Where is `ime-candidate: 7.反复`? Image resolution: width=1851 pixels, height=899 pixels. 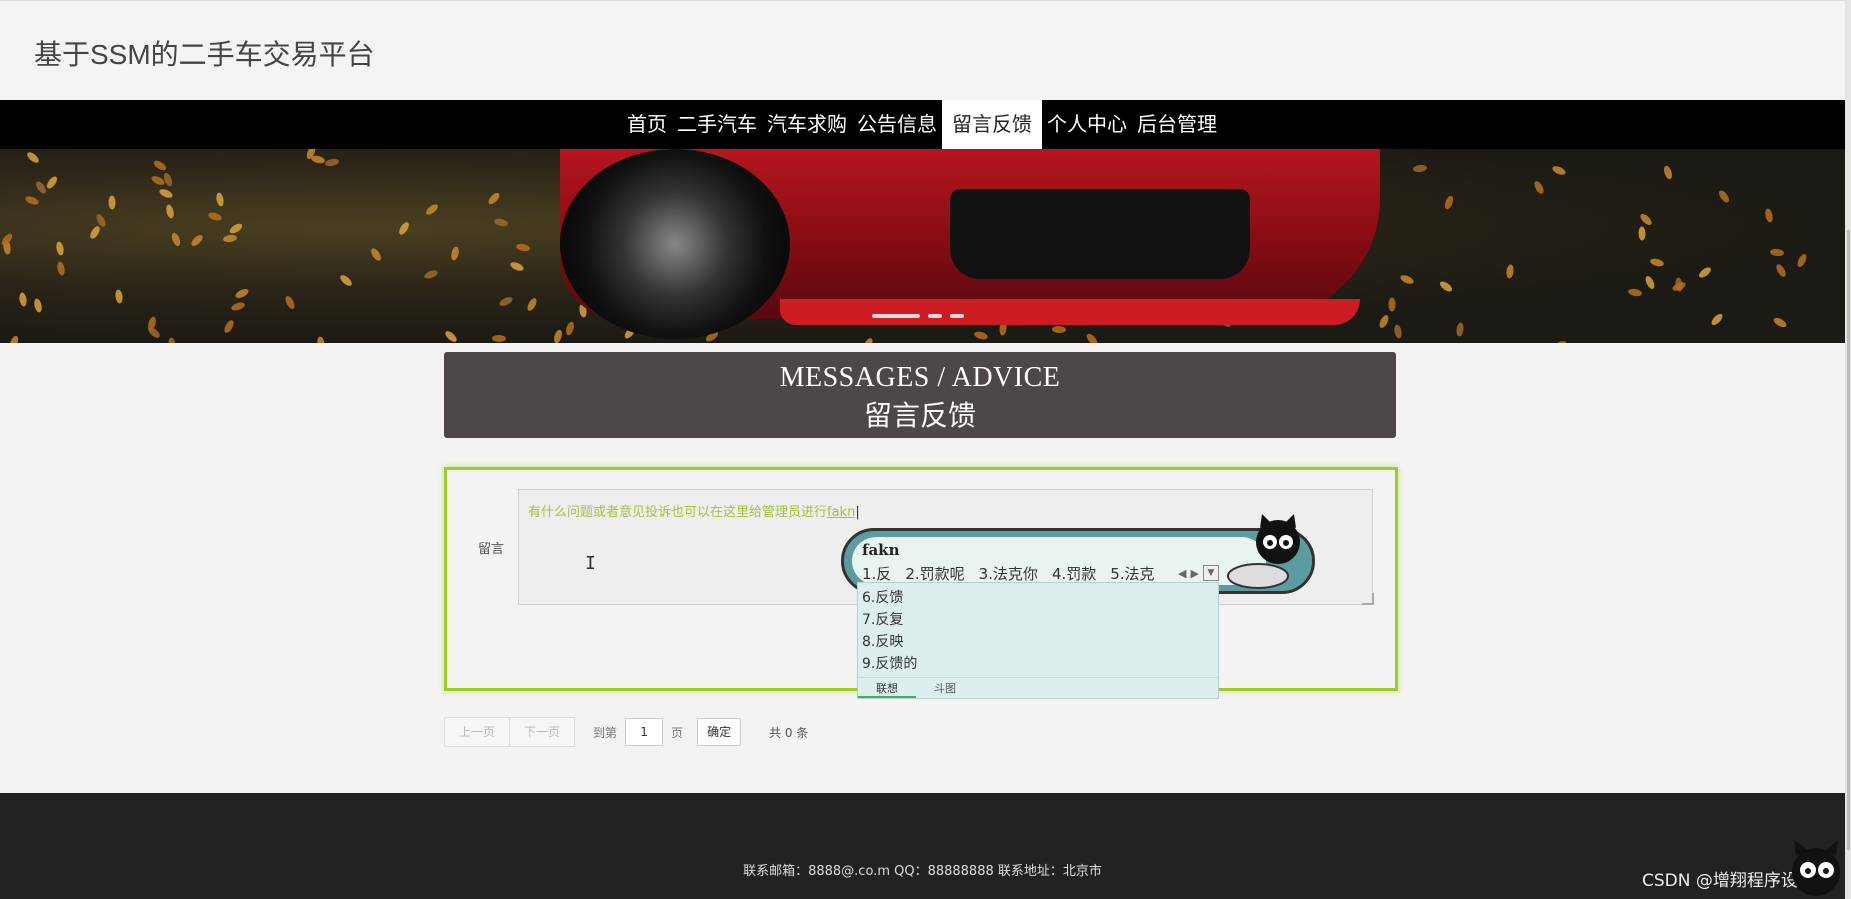 ime-candidate: 7.反复 is located at coordinates (882, 619).